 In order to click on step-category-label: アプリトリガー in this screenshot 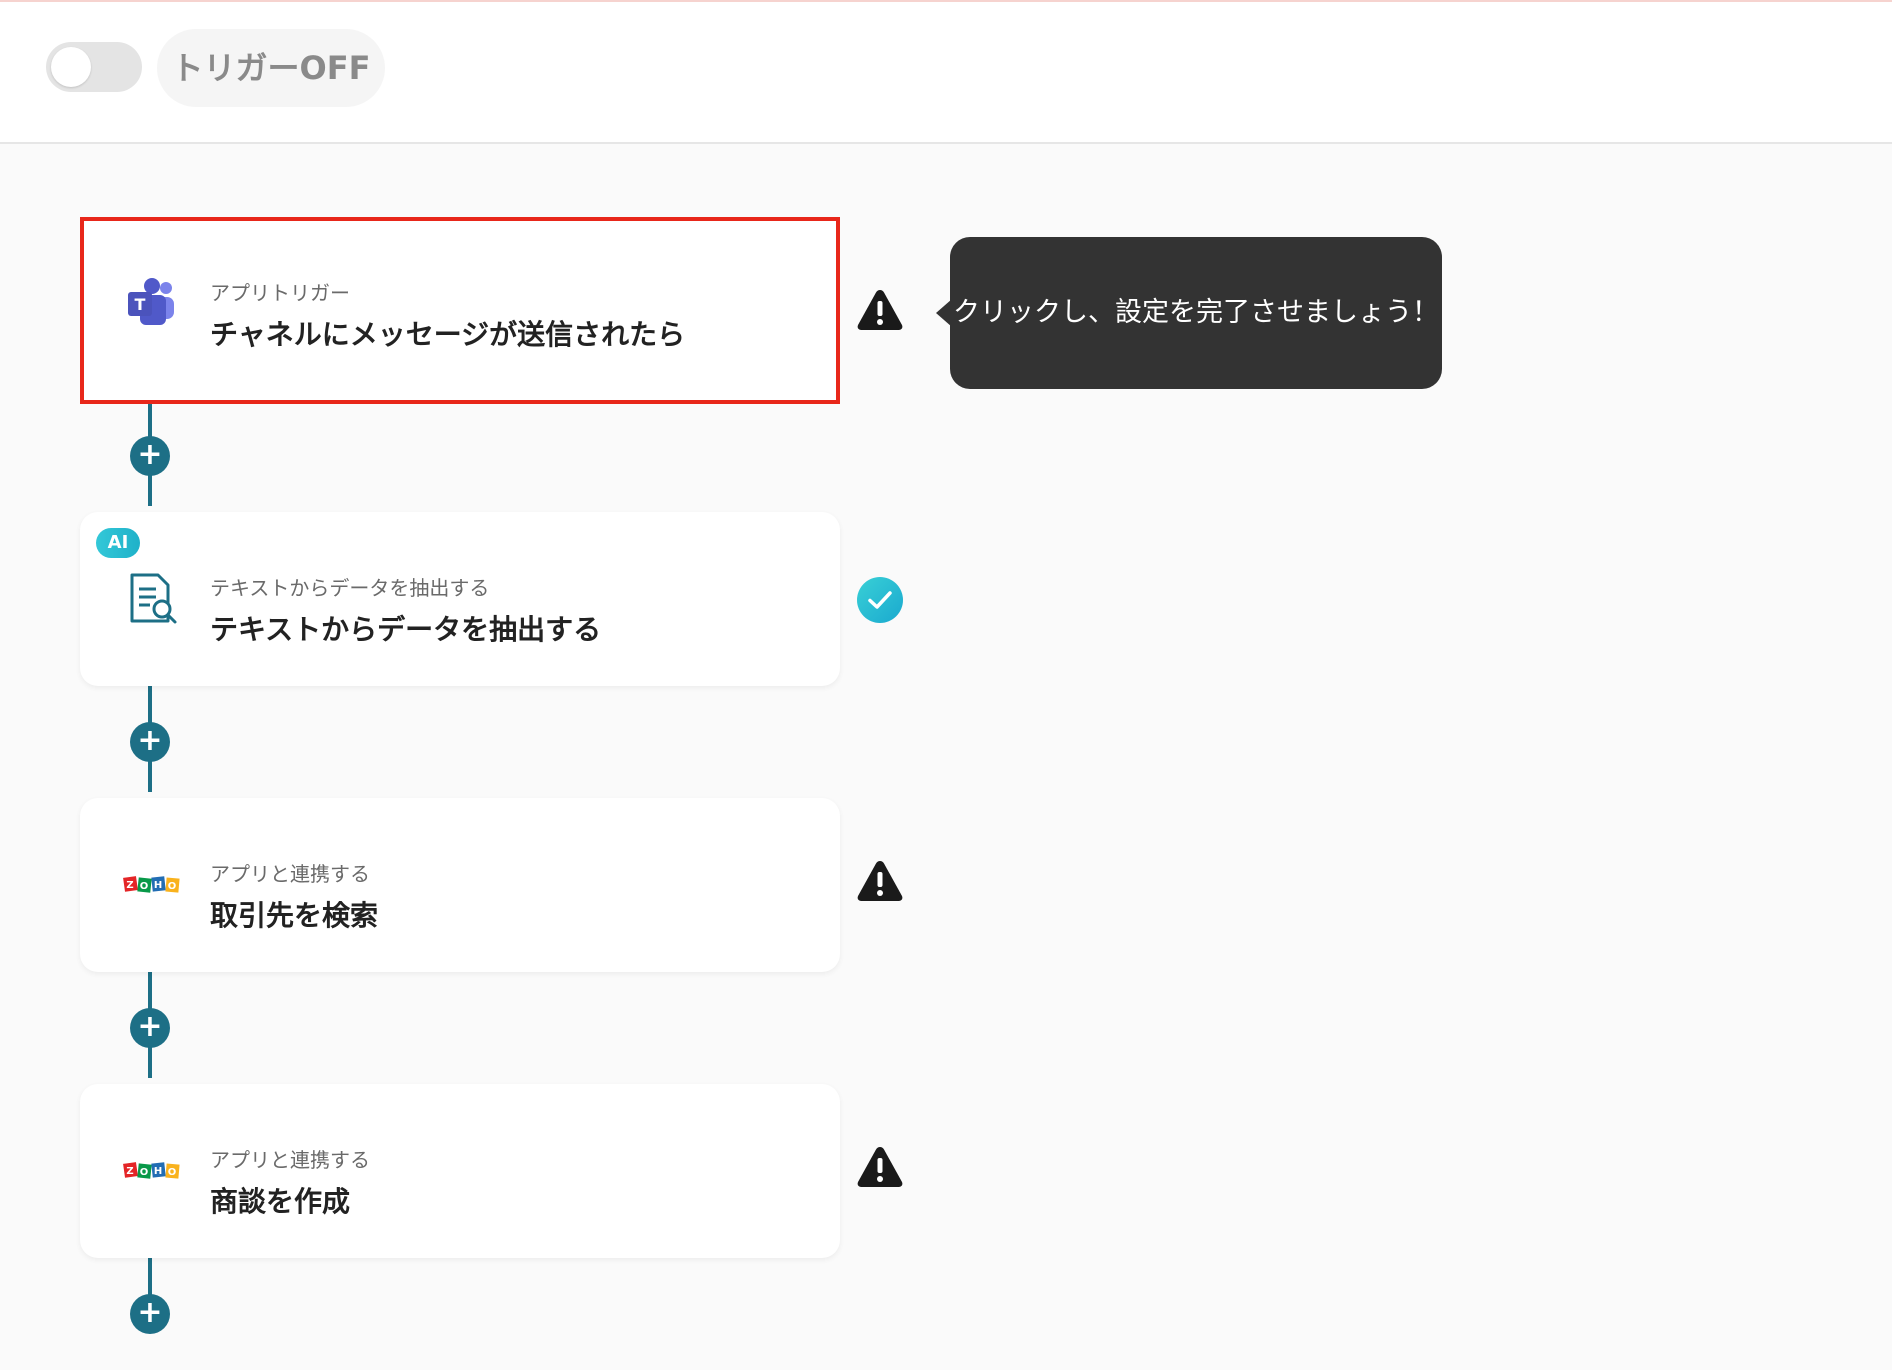, I will do `click(280, 293)`.